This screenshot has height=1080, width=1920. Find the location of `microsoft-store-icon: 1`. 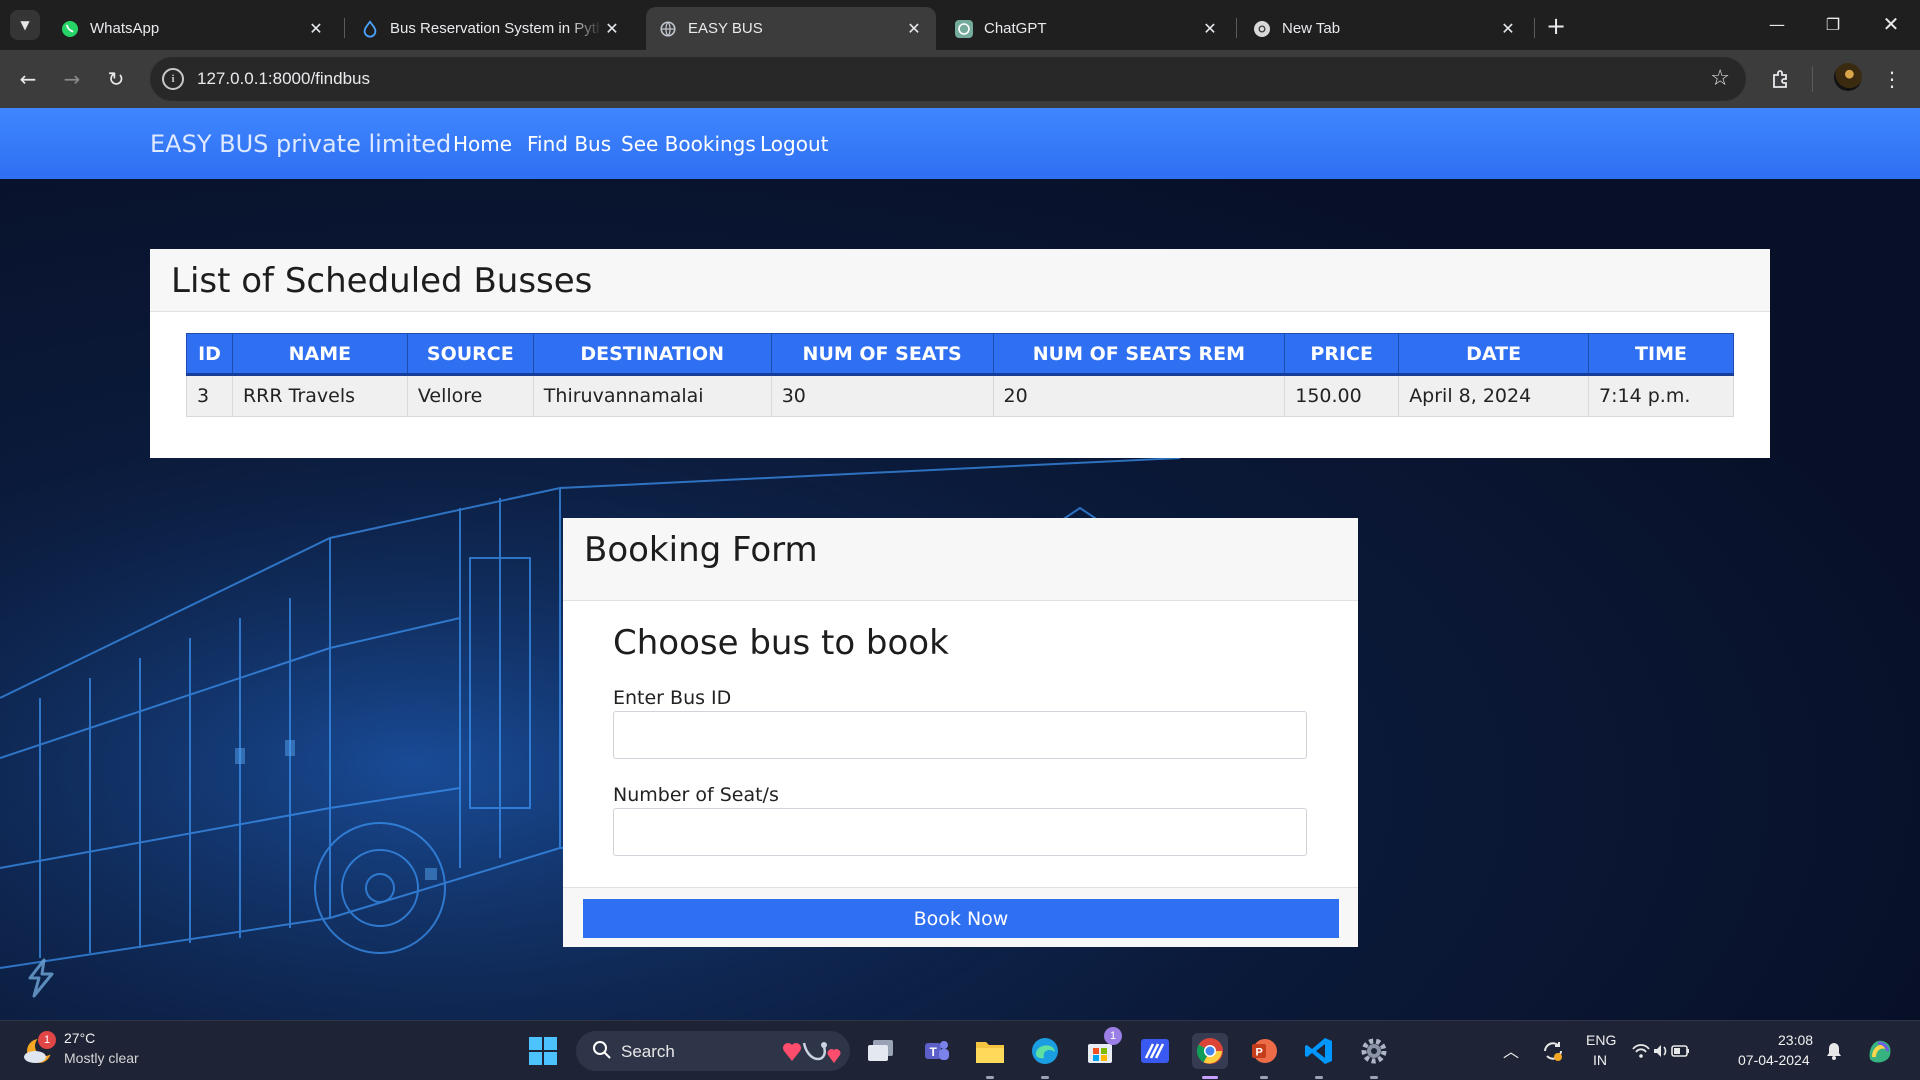

microsoft-store-icon: 1 is located at coordinates (1102, 1048).